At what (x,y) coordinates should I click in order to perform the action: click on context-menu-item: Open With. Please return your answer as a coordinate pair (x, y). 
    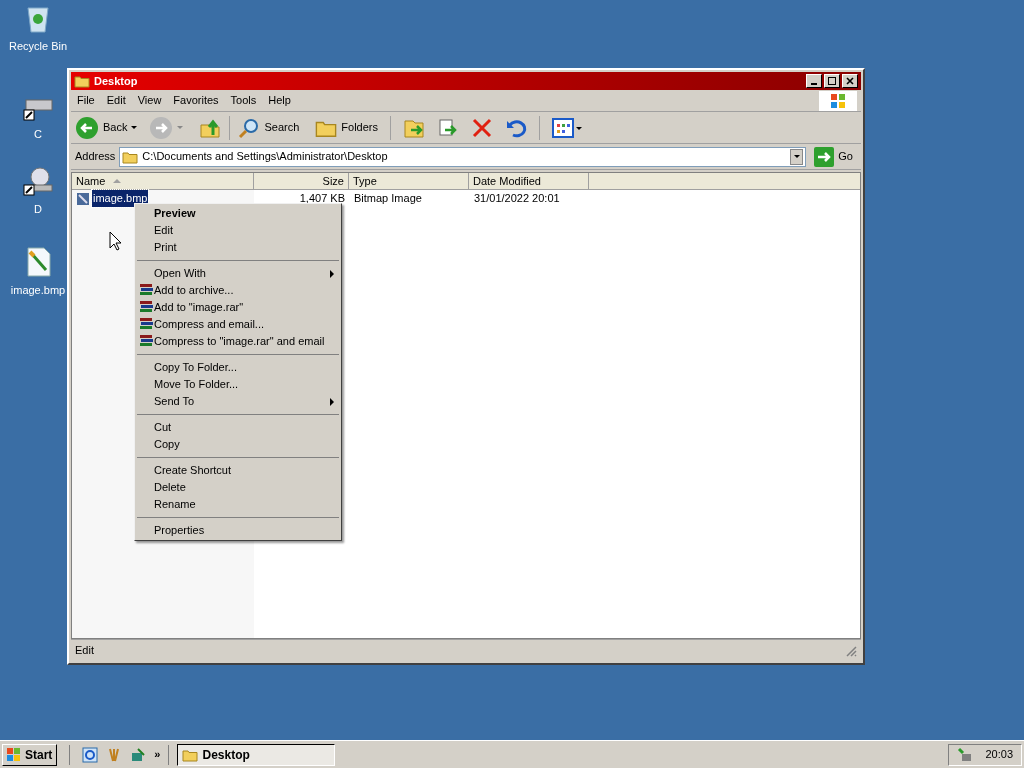
    Looking at the image, I should click on (238, 273).